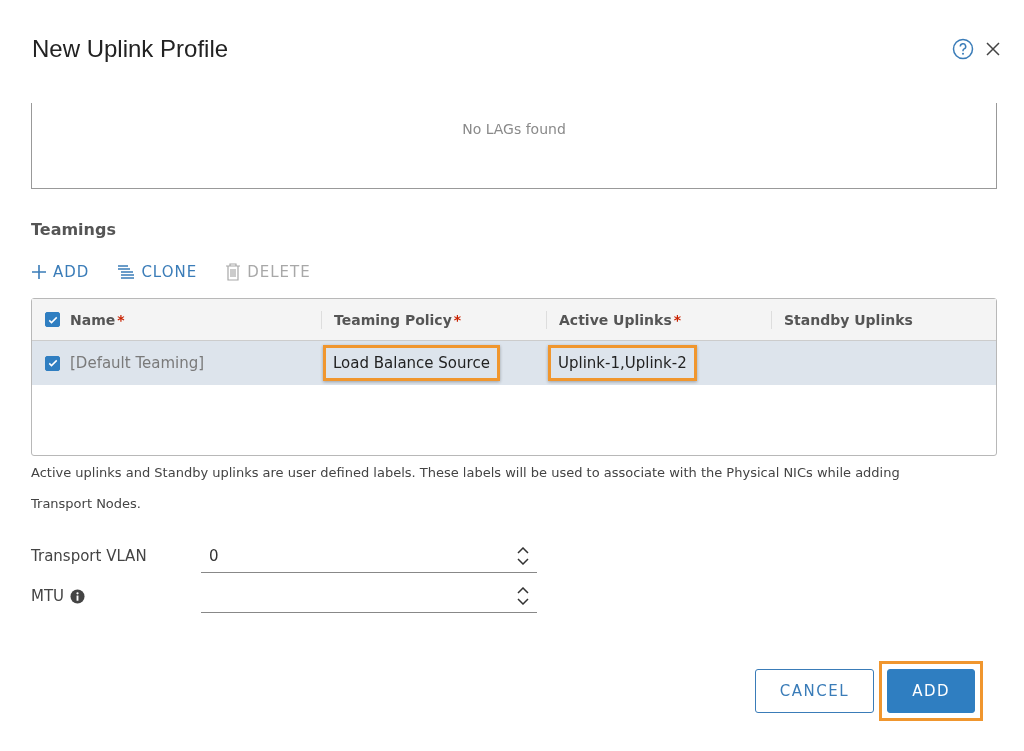 The image size is (1024, 751). I want to click on table-cell: Load Balance Source, so click(411, 363).